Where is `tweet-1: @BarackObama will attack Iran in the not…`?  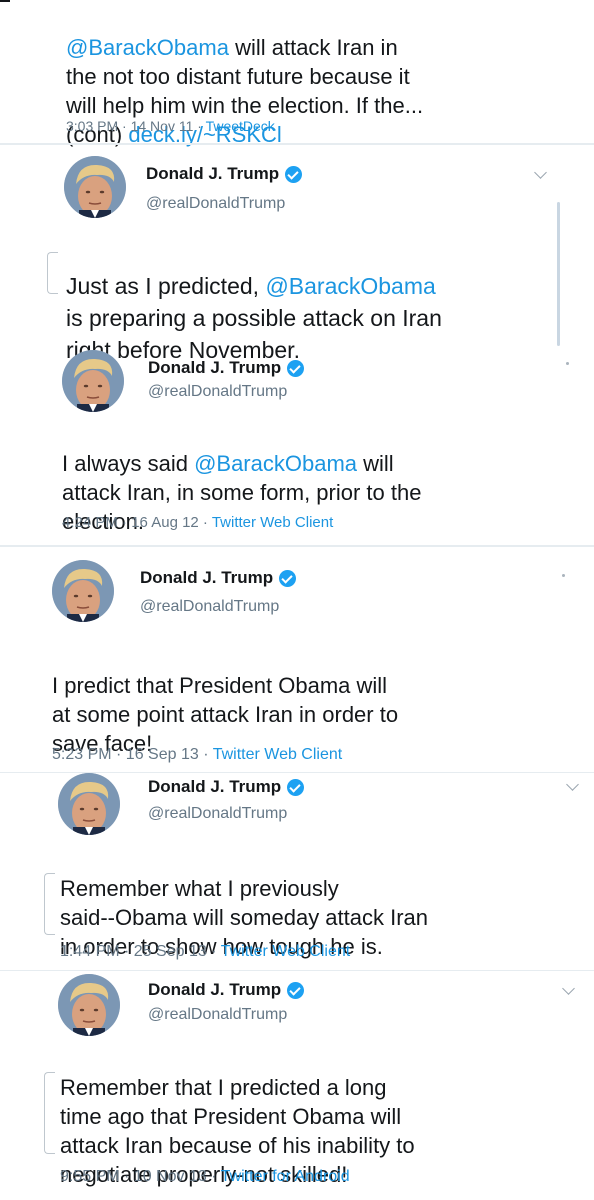
tweet-1: @BarackObama will attack Iran in the not… is located at coordinates (297, 73).